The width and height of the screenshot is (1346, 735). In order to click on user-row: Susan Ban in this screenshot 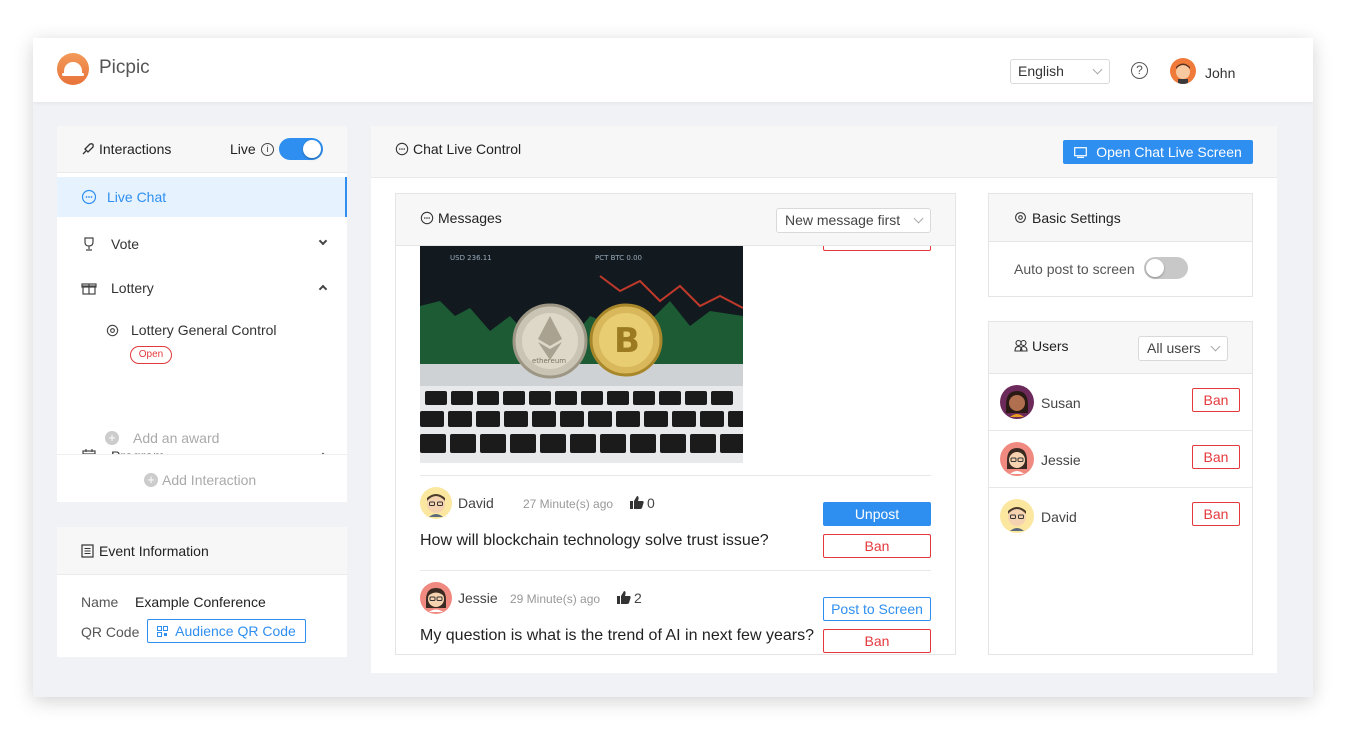, I will do `click(1120, 402)`.